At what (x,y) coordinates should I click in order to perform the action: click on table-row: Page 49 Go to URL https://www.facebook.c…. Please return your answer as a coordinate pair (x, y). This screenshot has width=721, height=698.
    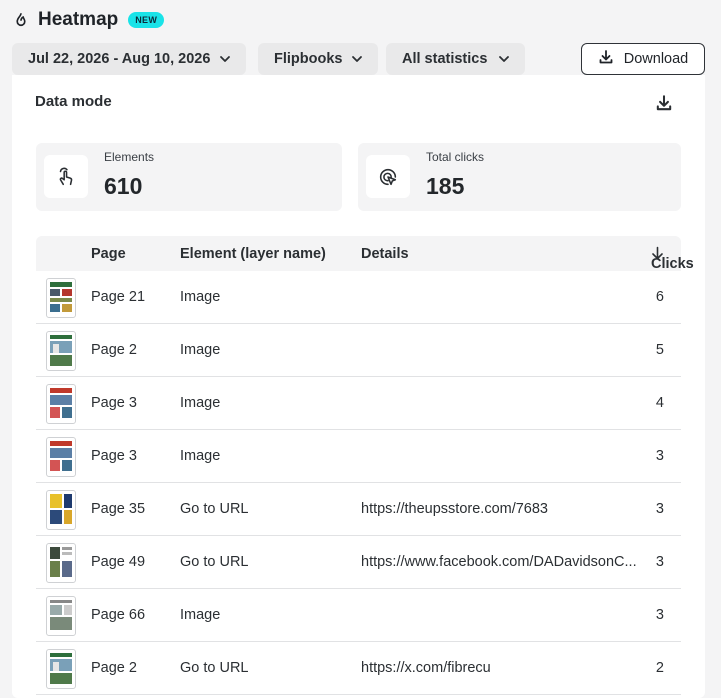
    Looking at the image, I should click on (358, 562).